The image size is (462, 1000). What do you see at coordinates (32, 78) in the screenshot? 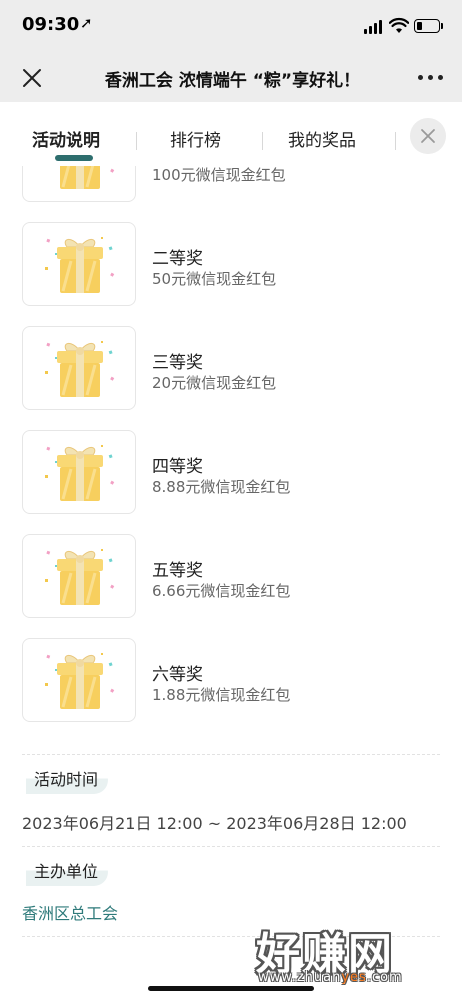
I see `close-icon` at bounding box center [32, 78].